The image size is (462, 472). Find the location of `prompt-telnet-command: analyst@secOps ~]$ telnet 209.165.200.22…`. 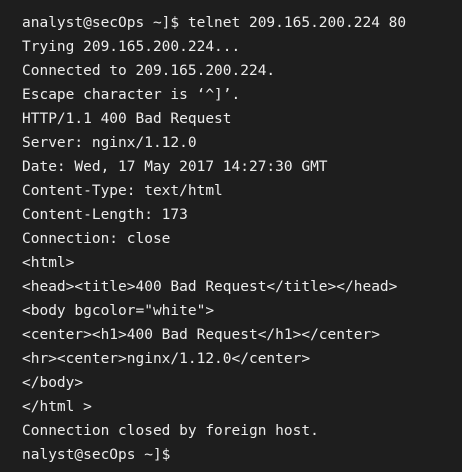

prompt-telnet-command: analyst@secOps ~]$ telnet 209.165.200.22… is located at coordinates (214, 23).